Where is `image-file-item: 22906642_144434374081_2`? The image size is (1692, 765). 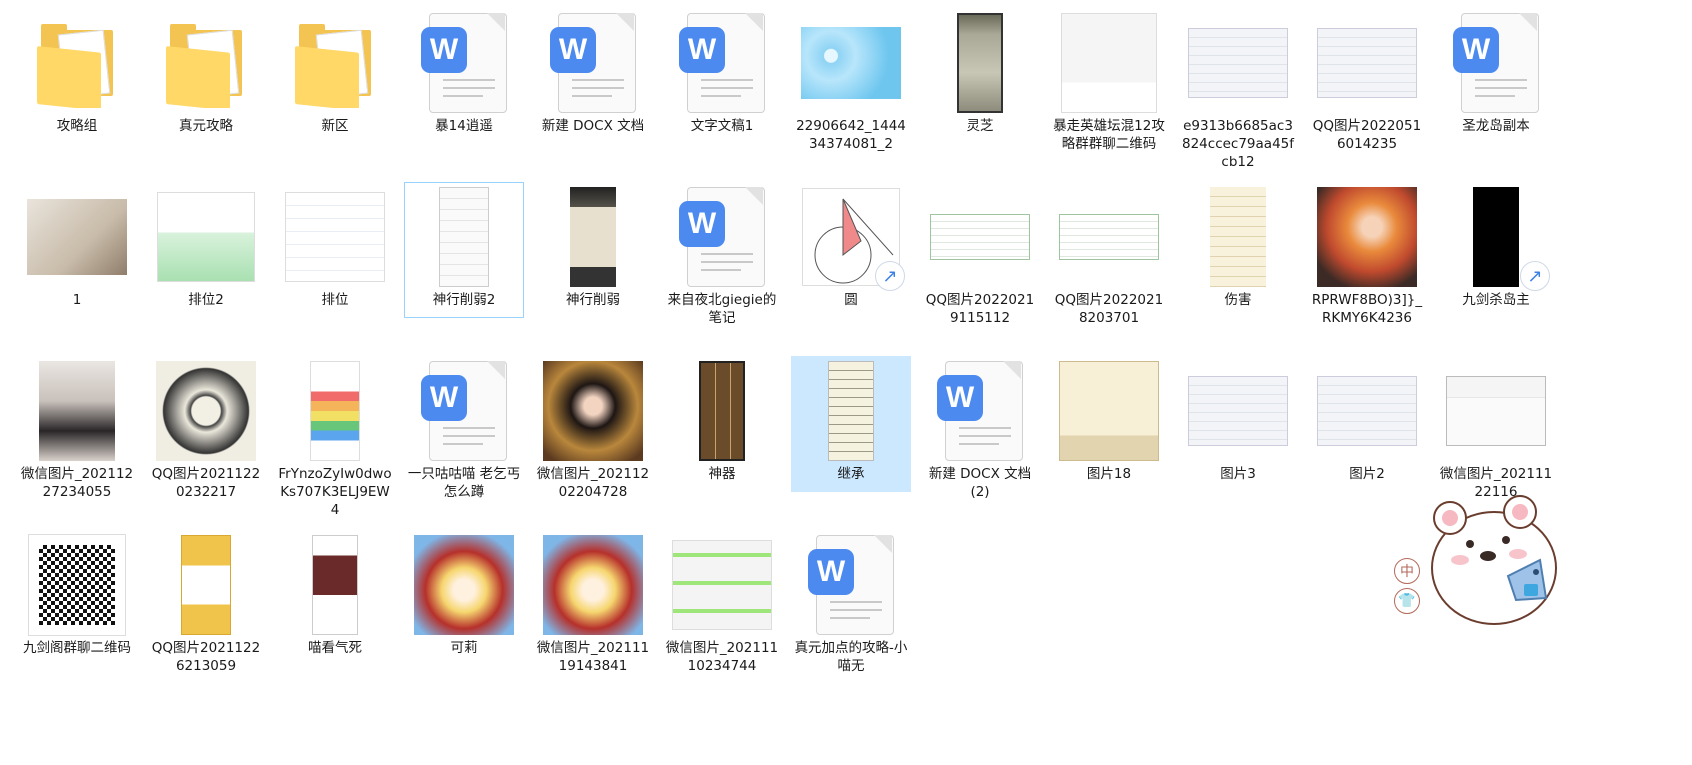 image-file-item: 22906642_144434374081_2 is located at coordinates (851, 82).